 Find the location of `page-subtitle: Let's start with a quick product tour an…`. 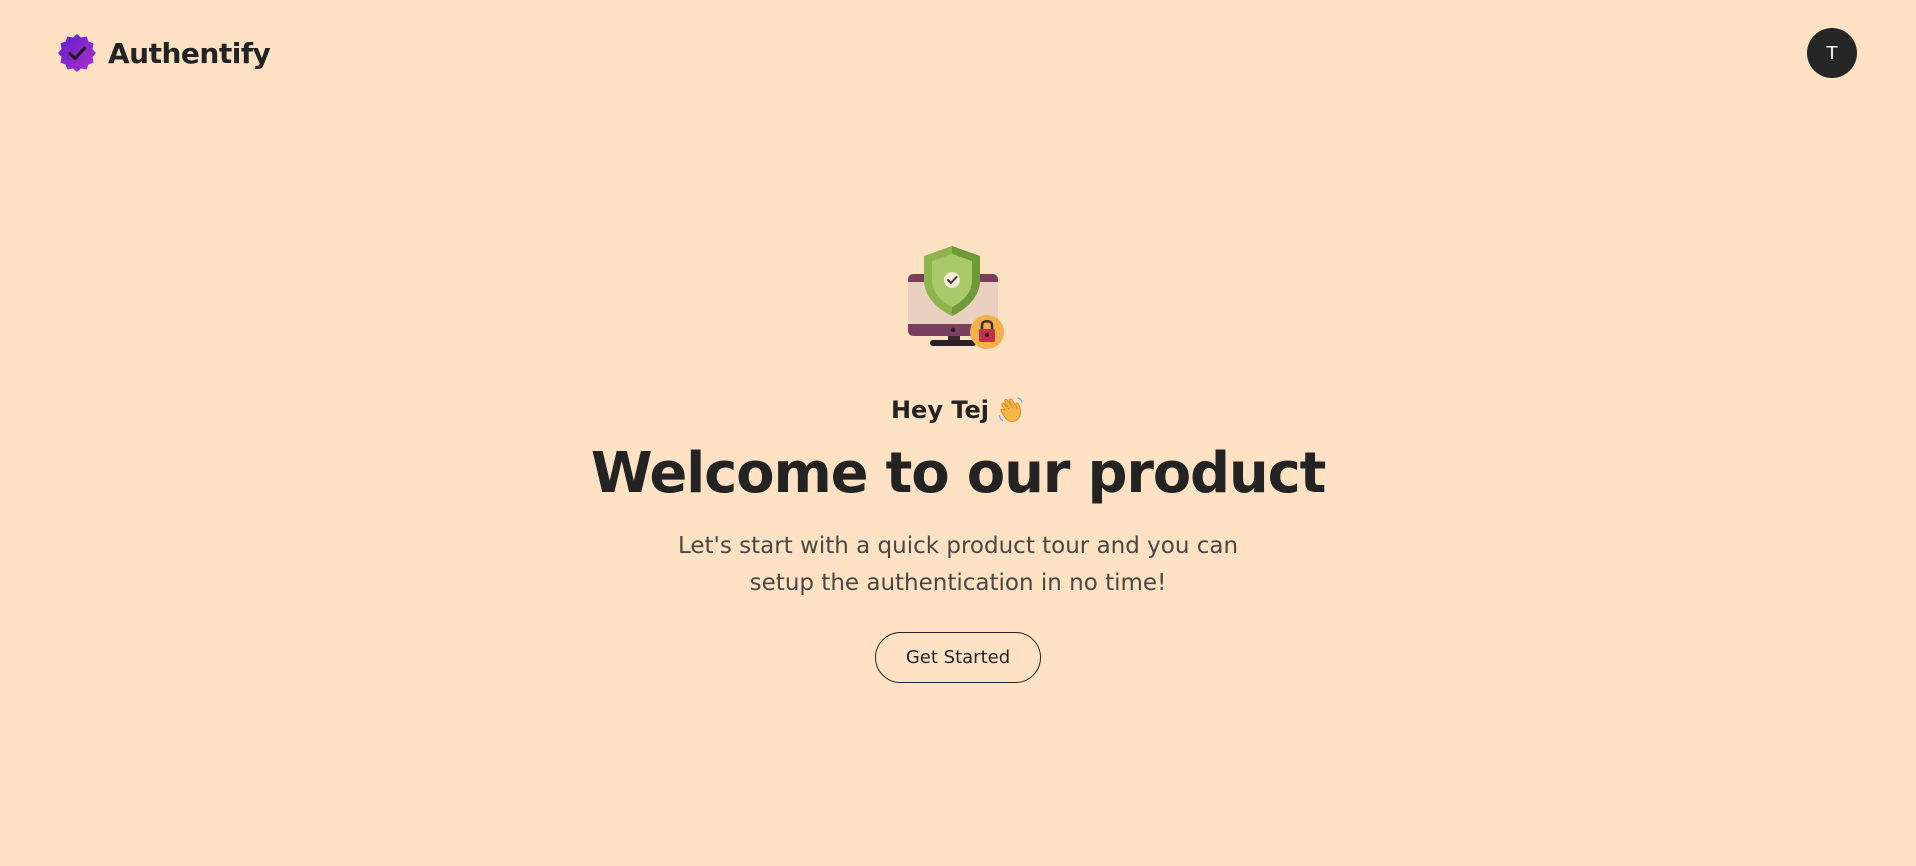

page-subtitle: Let's start with a quick product tour an… is located at coordinates (958, 564).